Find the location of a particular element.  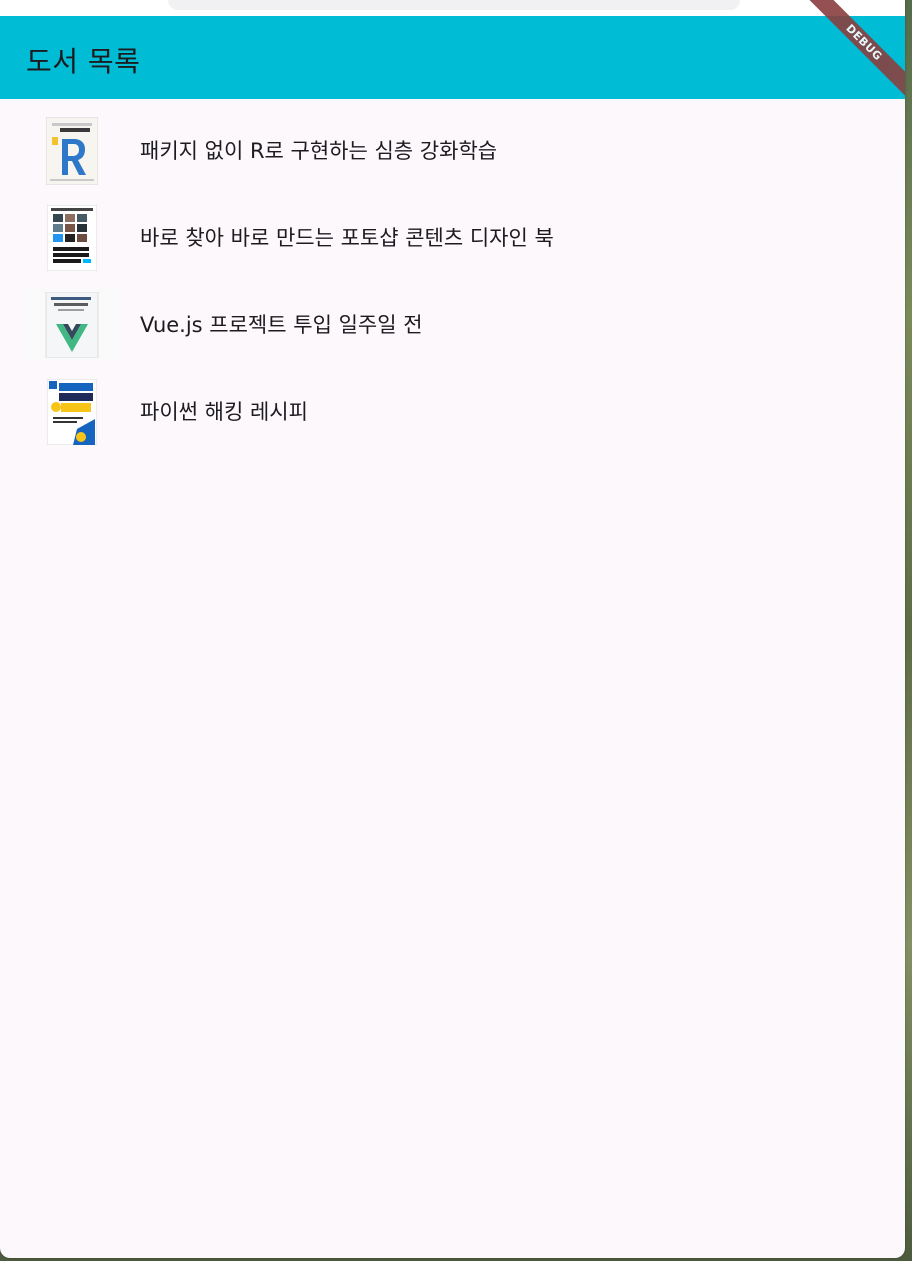

book-title: 파이썬 해킹 레시피 is located at coordinates (224, 412).